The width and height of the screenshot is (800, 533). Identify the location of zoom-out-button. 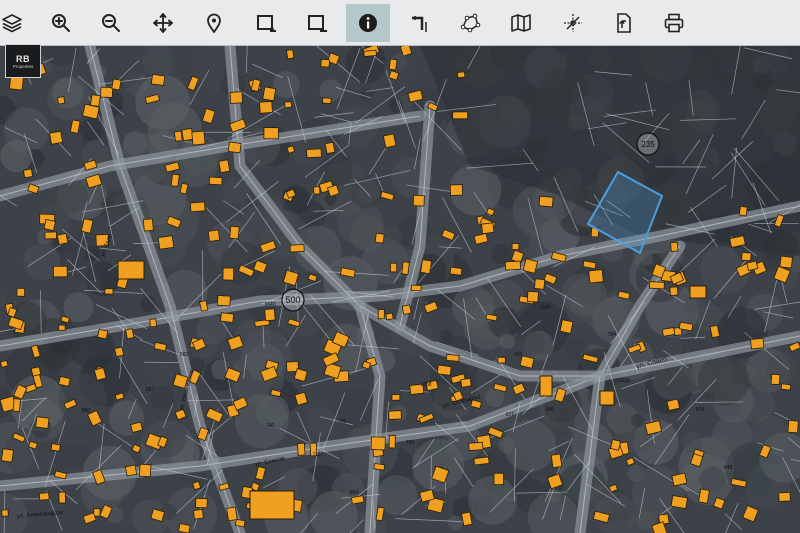
(111, 23).